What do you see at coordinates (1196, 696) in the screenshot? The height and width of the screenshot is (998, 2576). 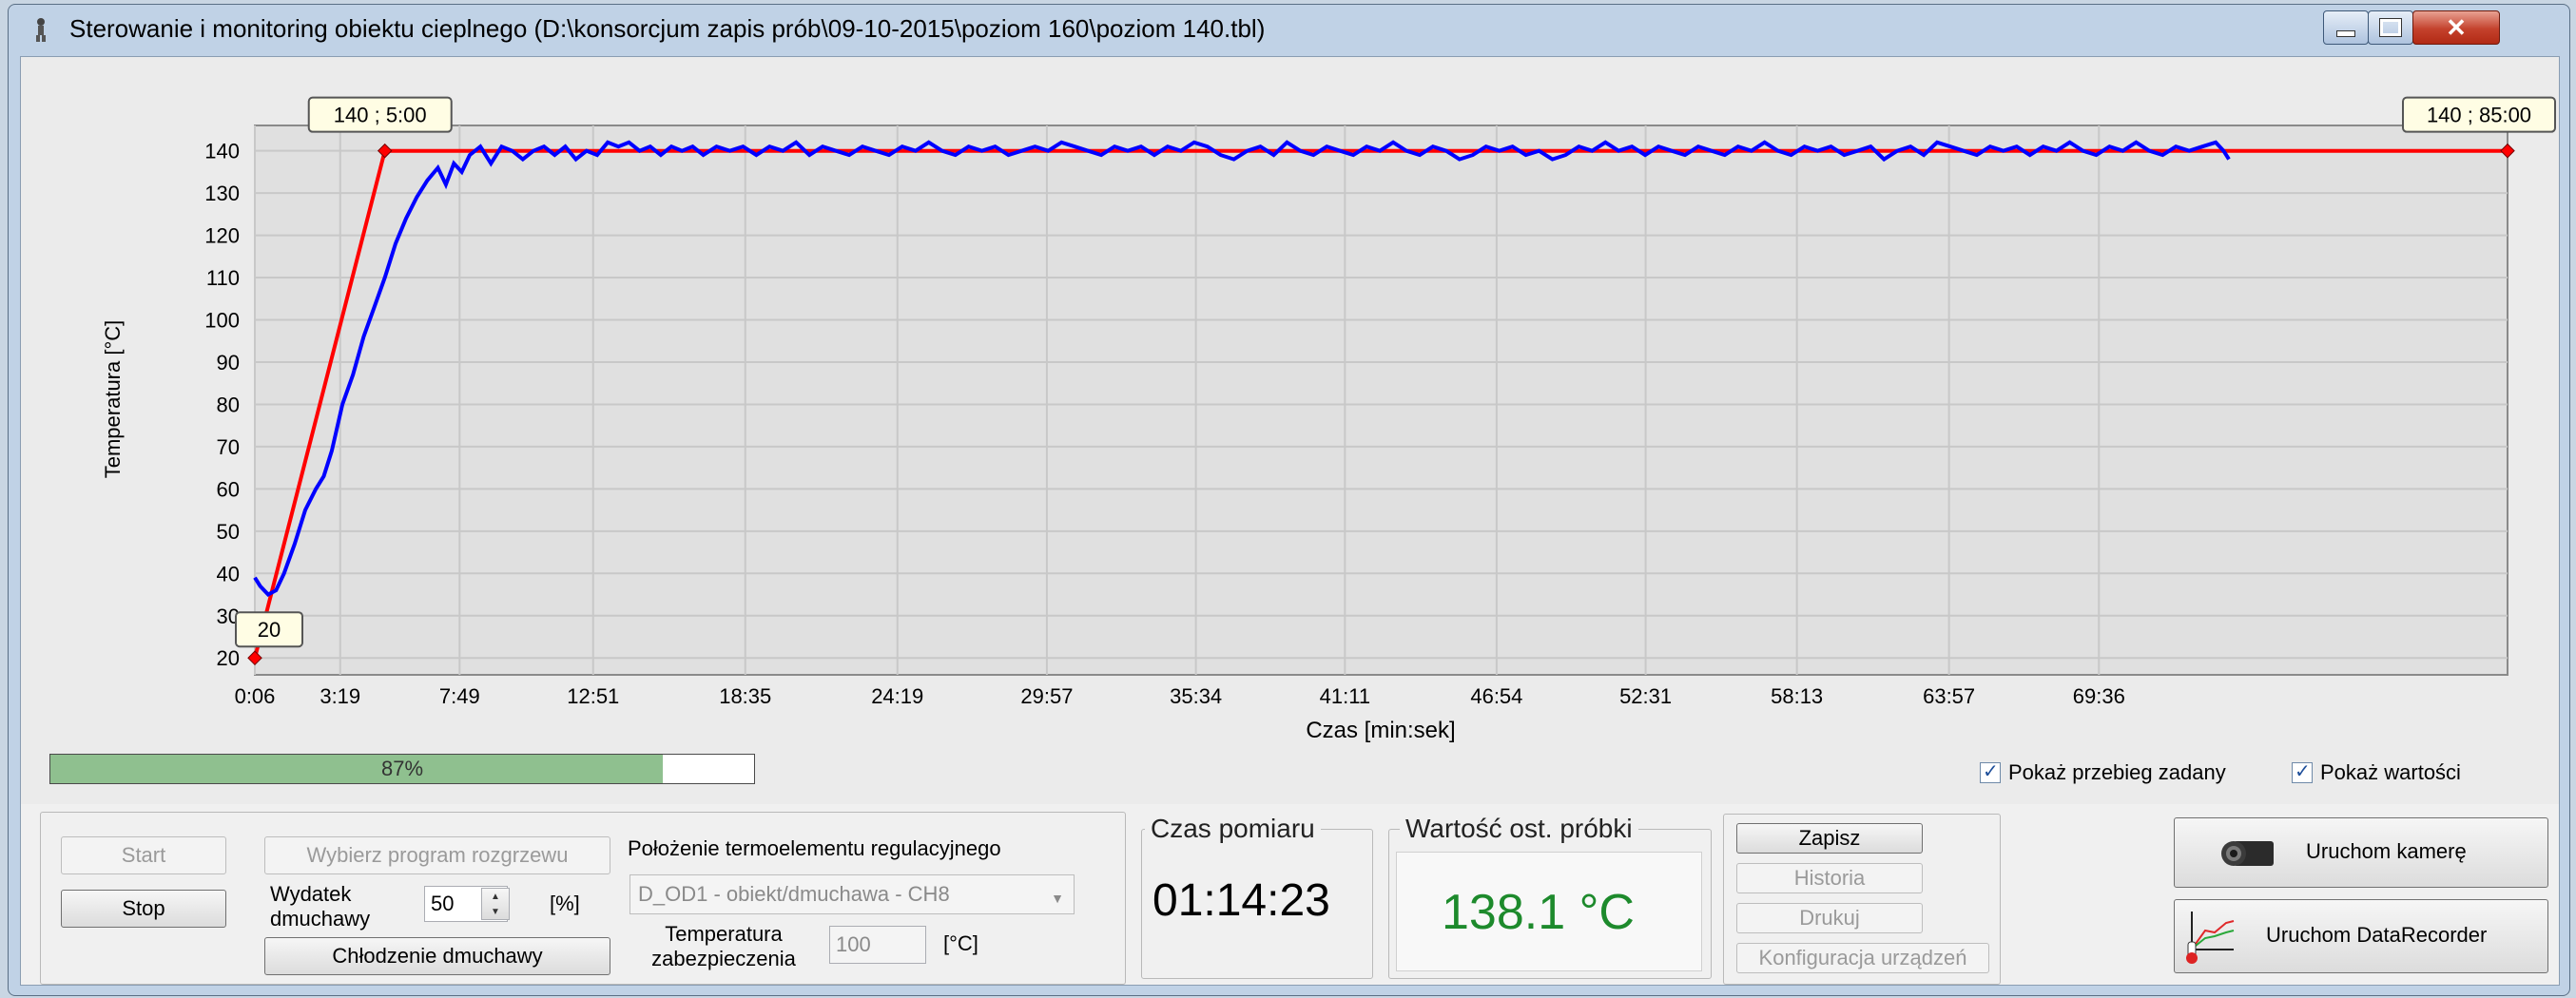 I see `x-tick-label: 35:34` at bounding box center [1196, 696].